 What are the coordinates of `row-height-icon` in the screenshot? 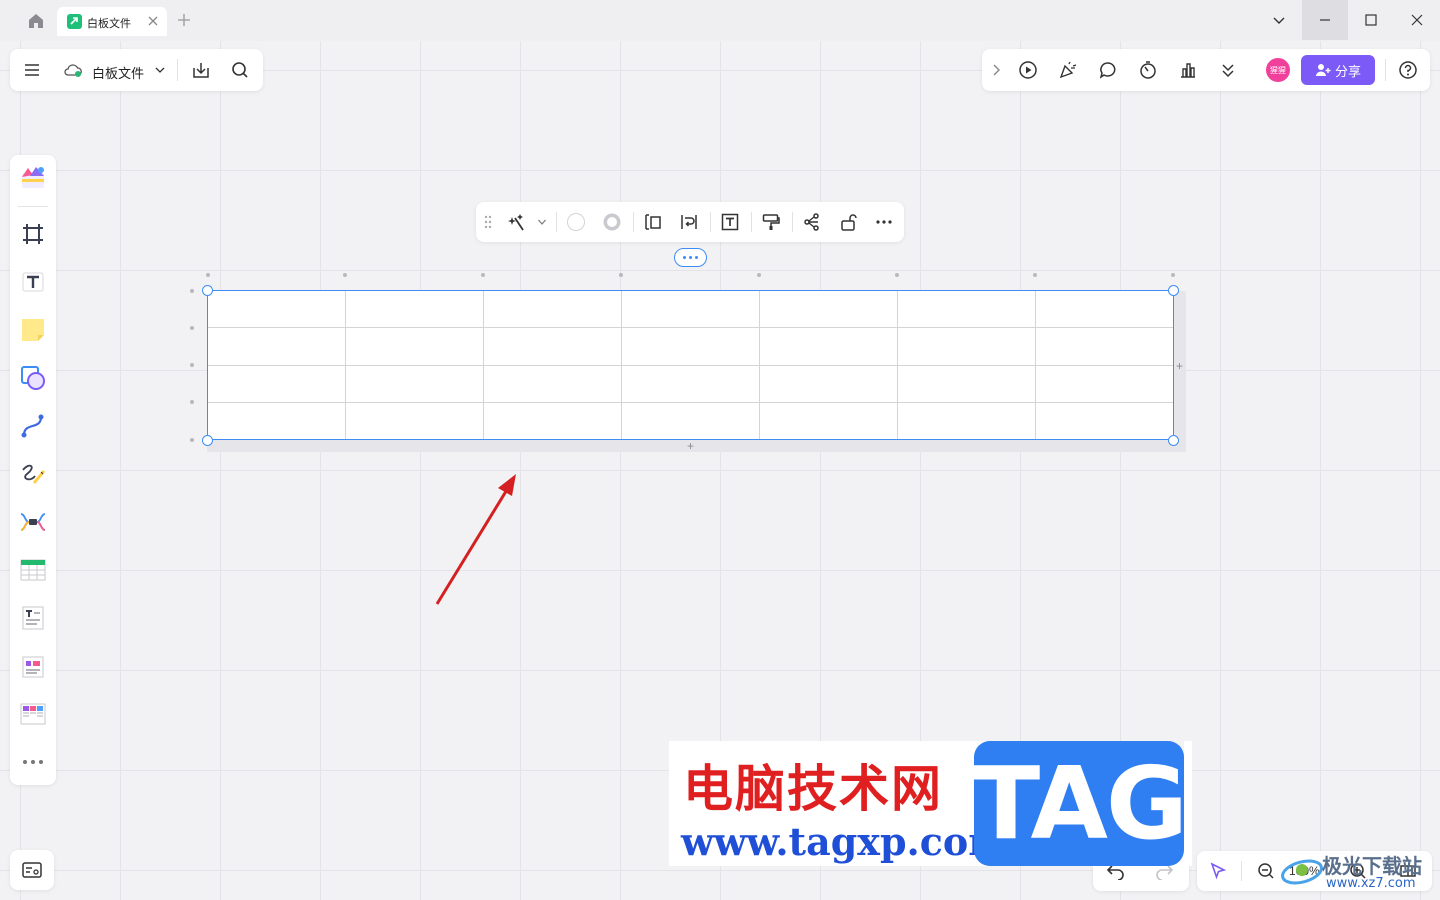 It's located at (653, 222).